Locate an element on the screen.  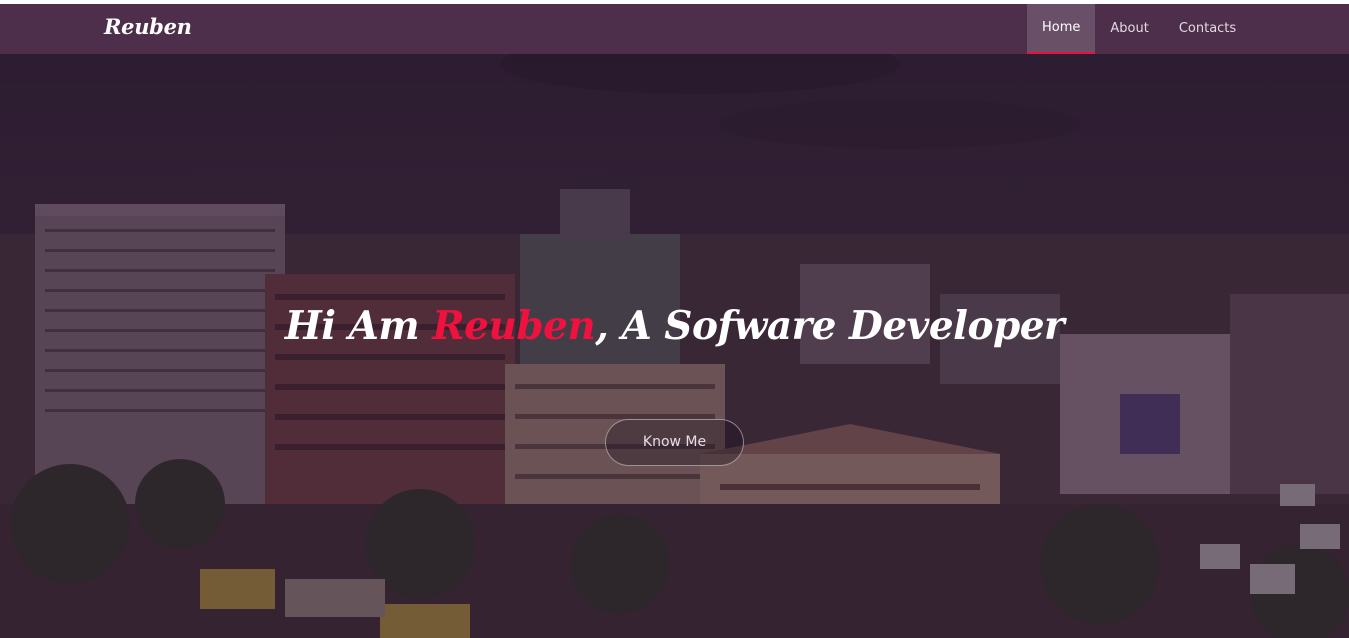
nav-item-home: Home is located at coordinates (1061, 29).